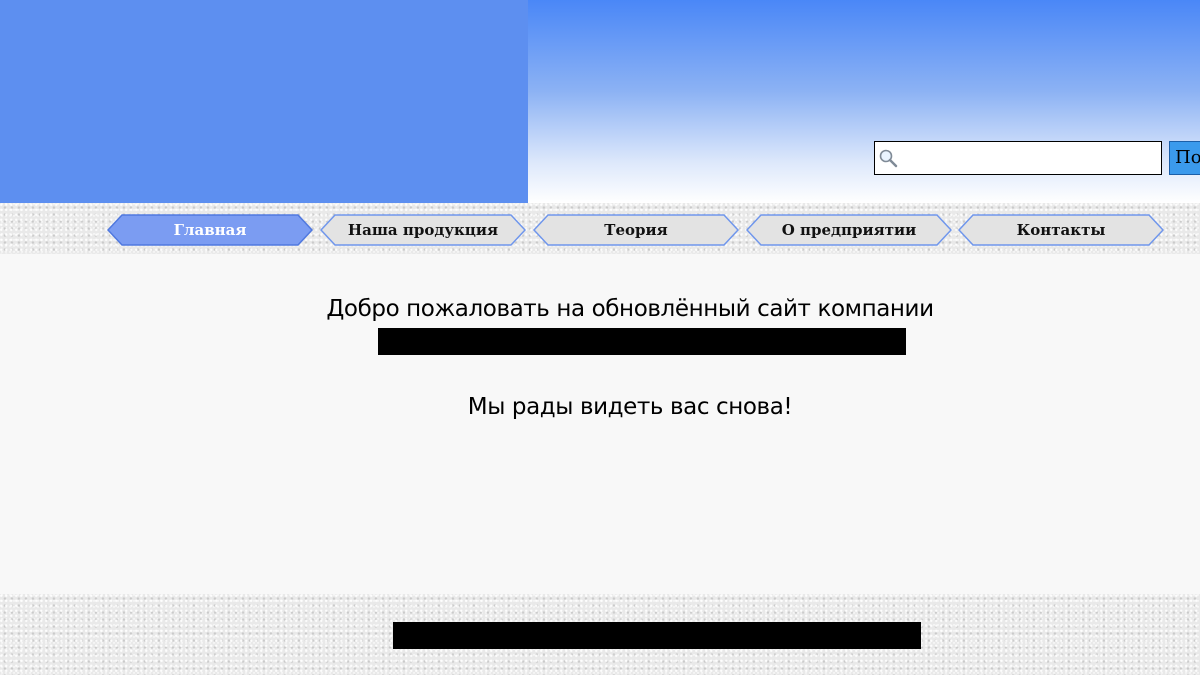  Describe the element at coordinates (1184, 158) in the screenshot. I see `search-button: Поиск` at that location.